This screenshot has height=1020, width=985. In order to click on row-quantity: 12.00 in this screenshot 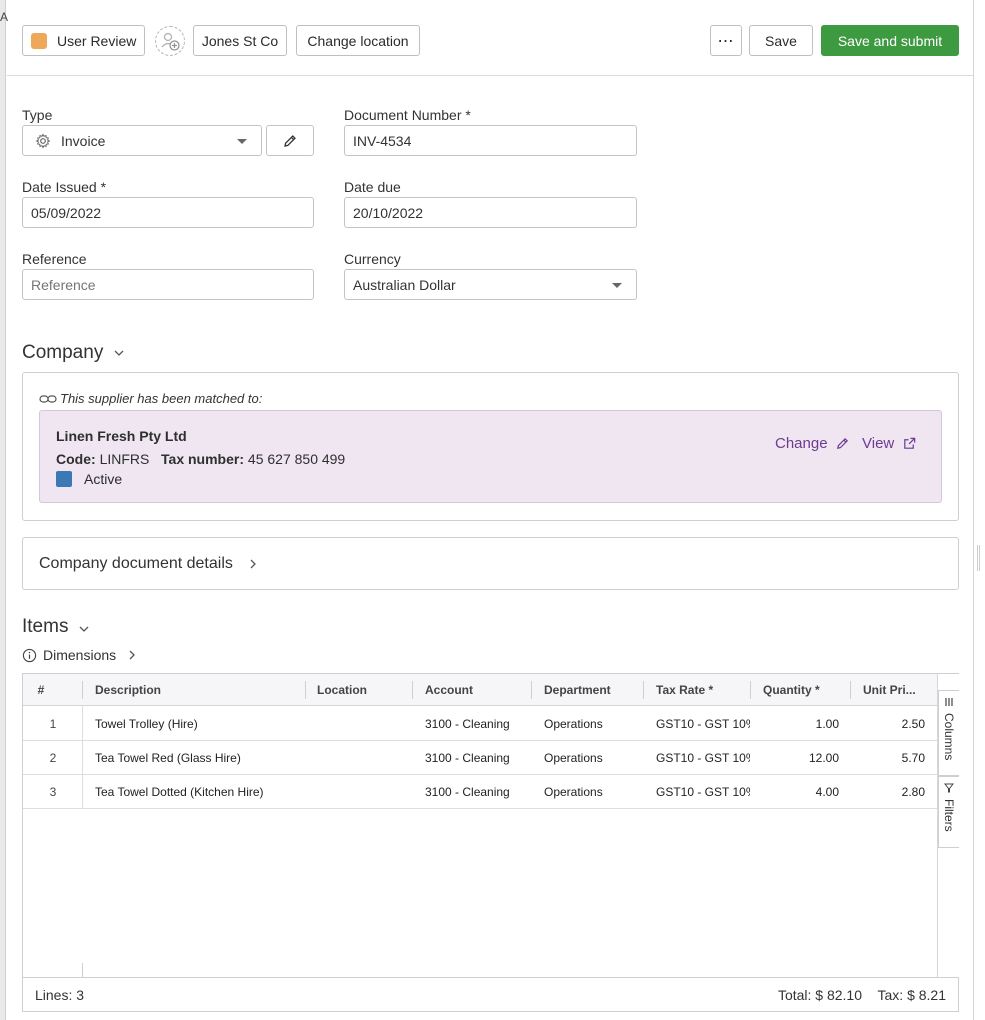, I will do `click(801, 758)`.